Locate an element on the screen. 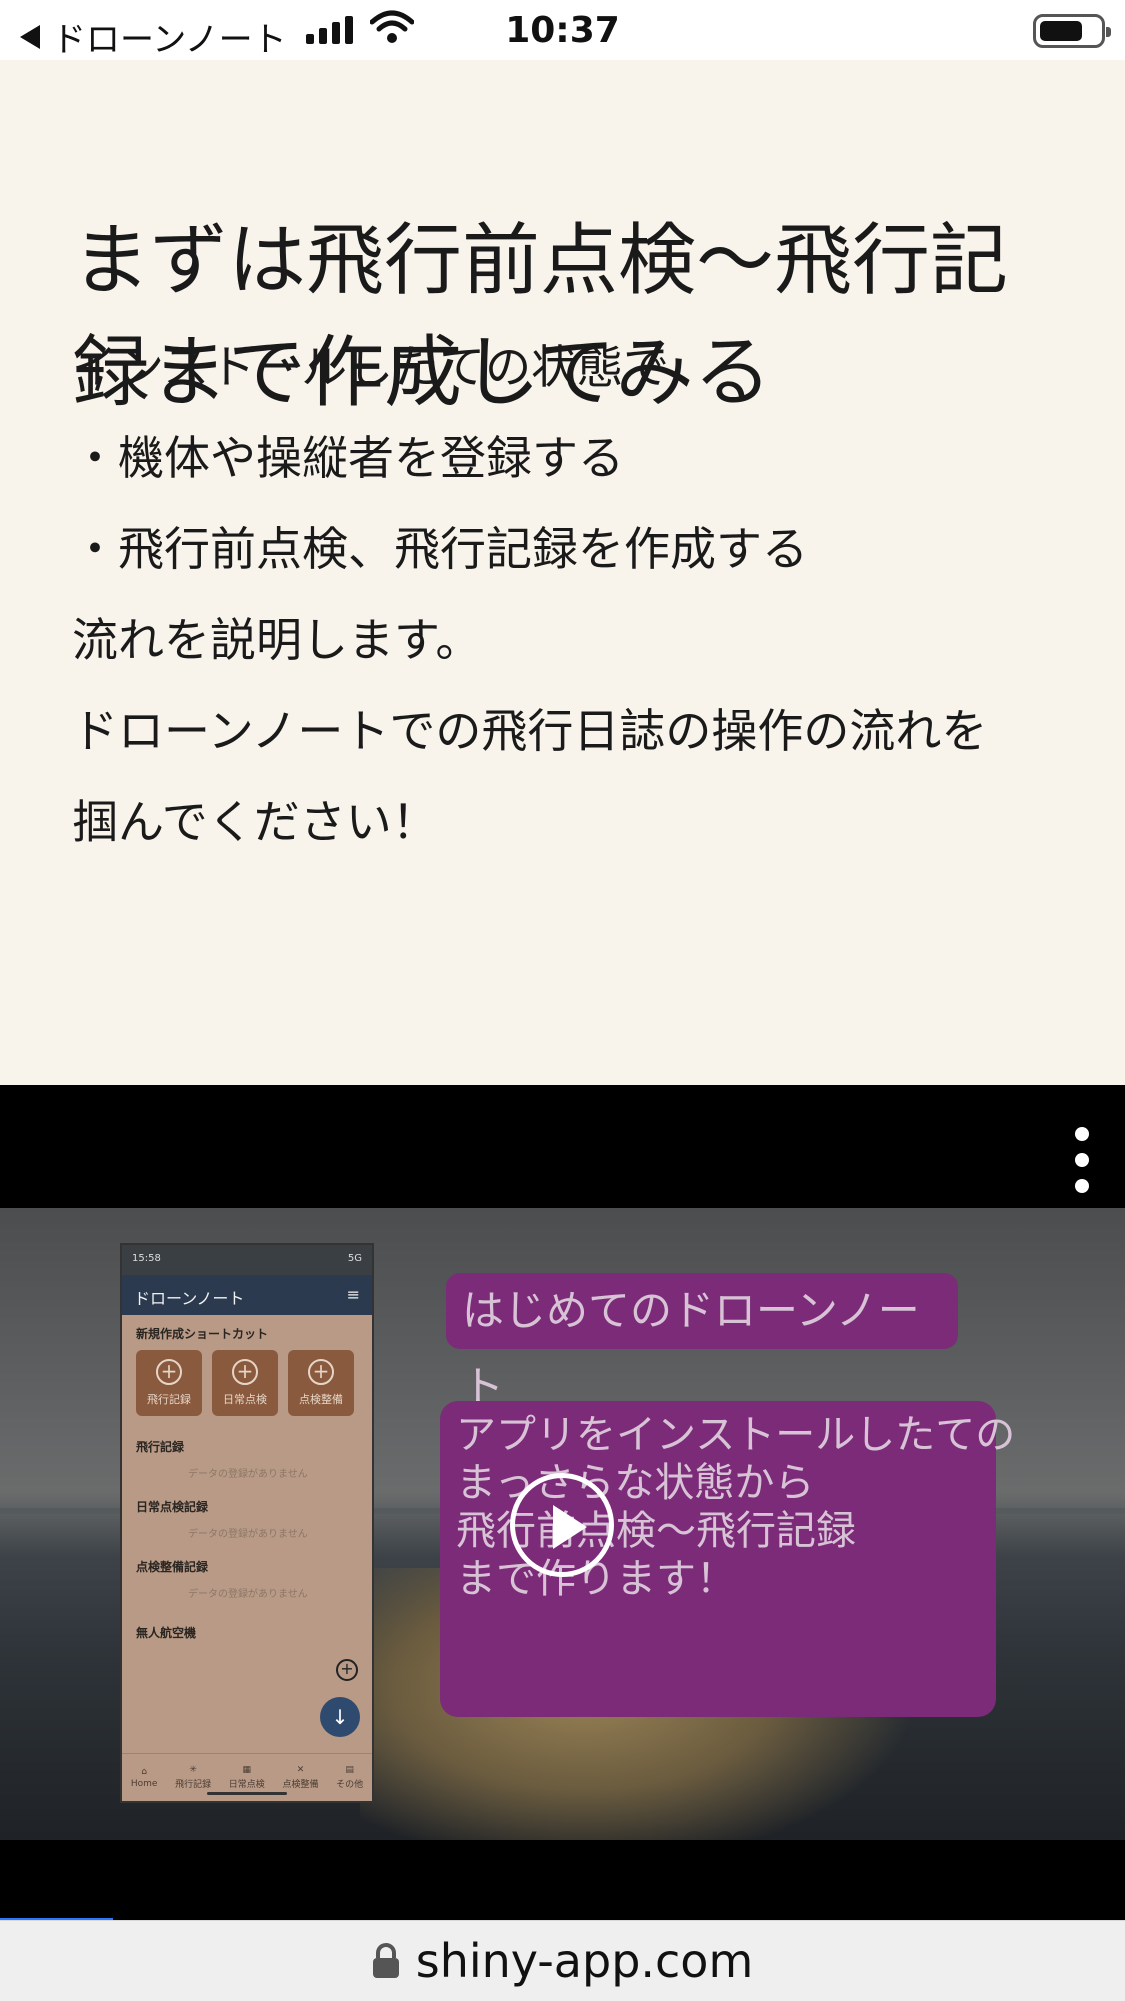 The width and height of the screenshot is (1125, 2001). other-icon: ▤ is located at coordinates (349, 1770).